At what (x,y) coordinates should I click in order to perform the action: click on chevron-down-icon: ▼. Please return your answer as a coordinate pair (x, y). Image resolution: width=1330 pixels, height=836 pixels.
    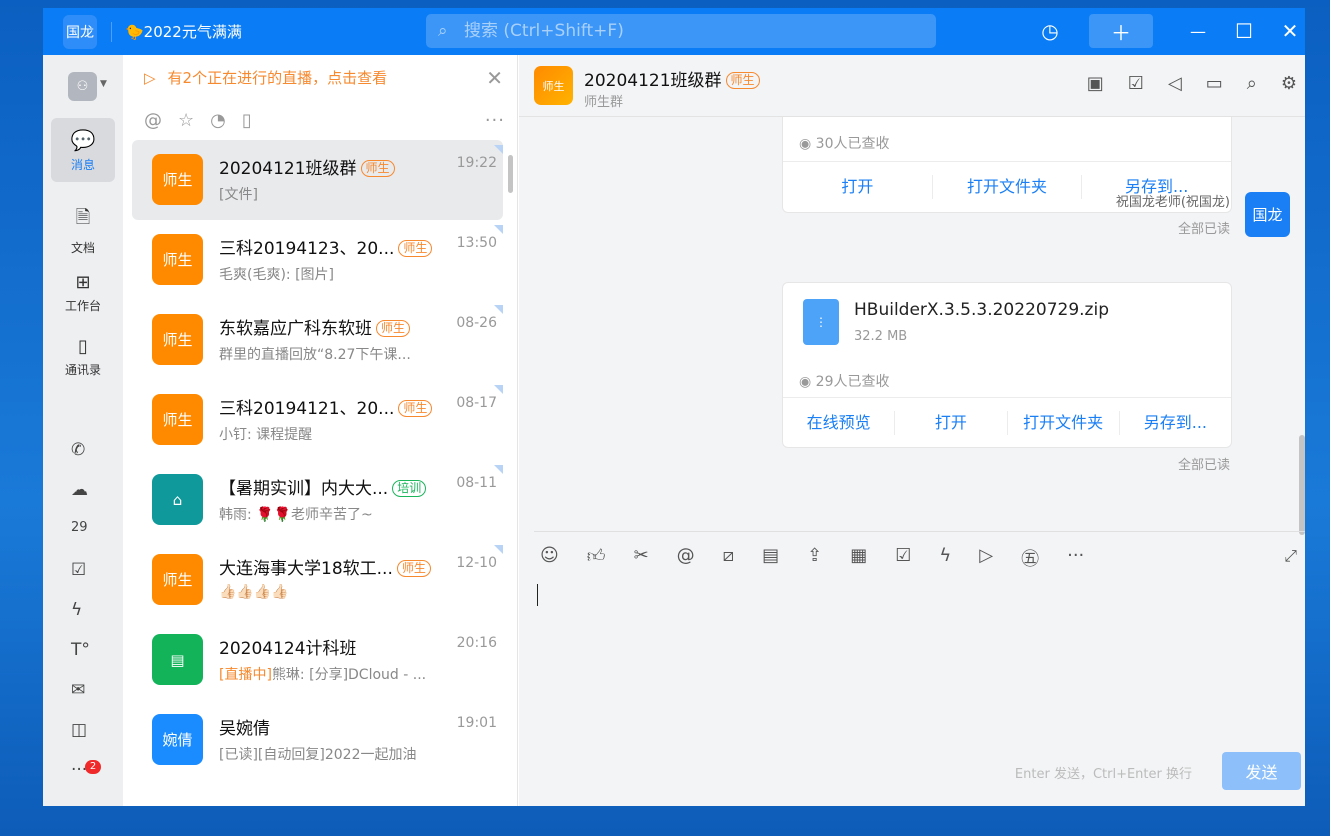
    Looking at the image, I should click on (103, 84).